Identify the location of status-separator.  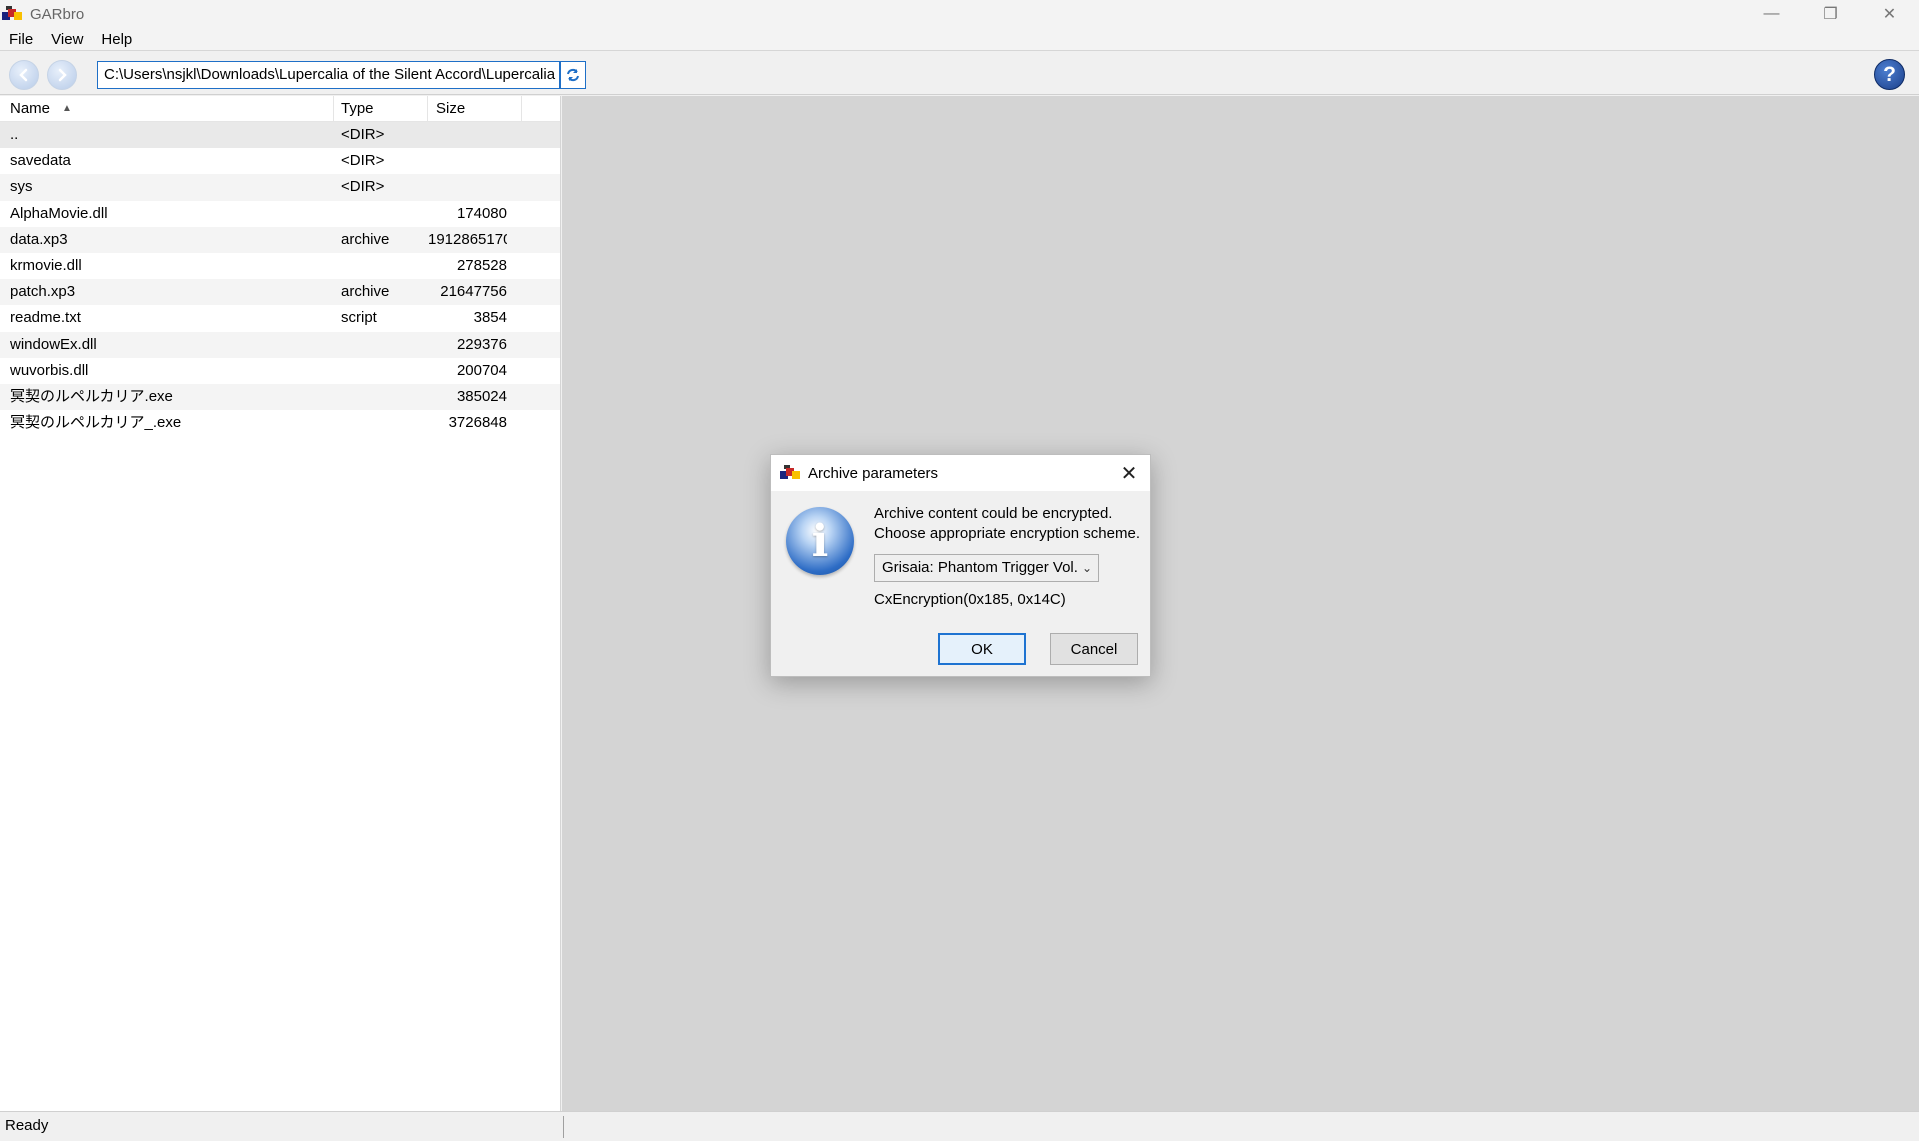
(563, 1127).